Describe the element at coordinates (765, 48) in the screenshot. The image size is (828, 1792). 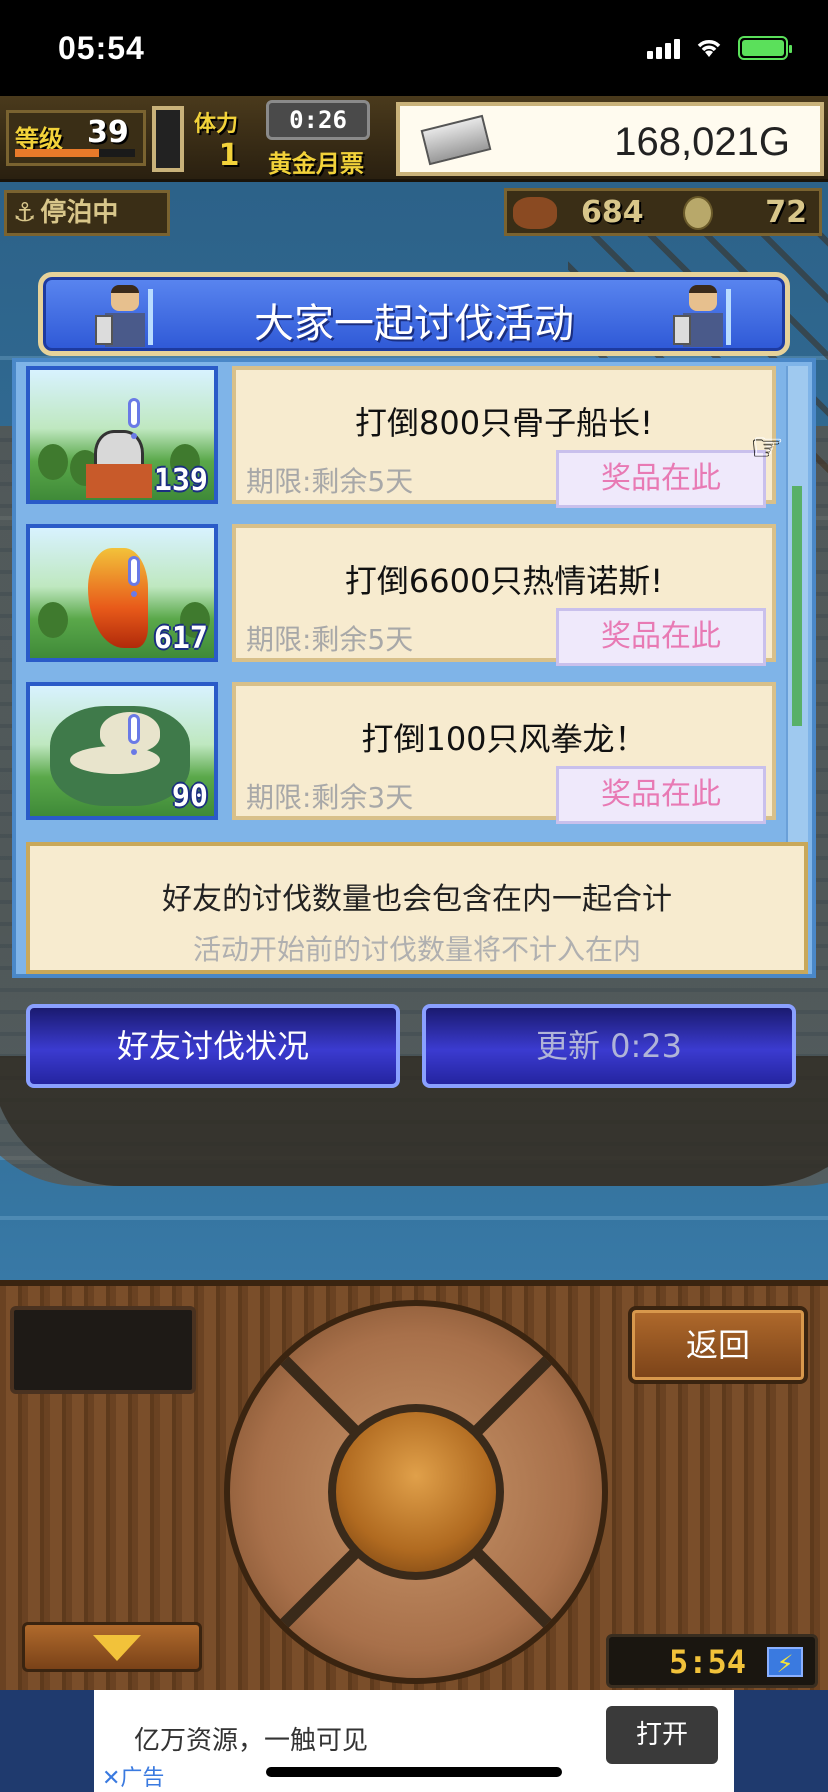
I see `battery-icon` at that location.